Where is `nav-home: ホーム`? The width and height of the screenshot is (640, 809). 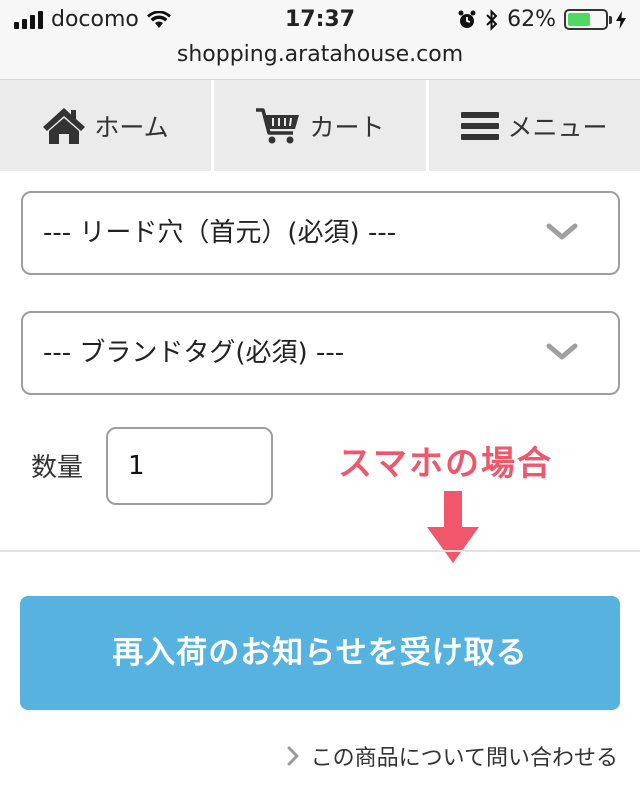
nav-home: ホーム is located at coordinates (105, 125).